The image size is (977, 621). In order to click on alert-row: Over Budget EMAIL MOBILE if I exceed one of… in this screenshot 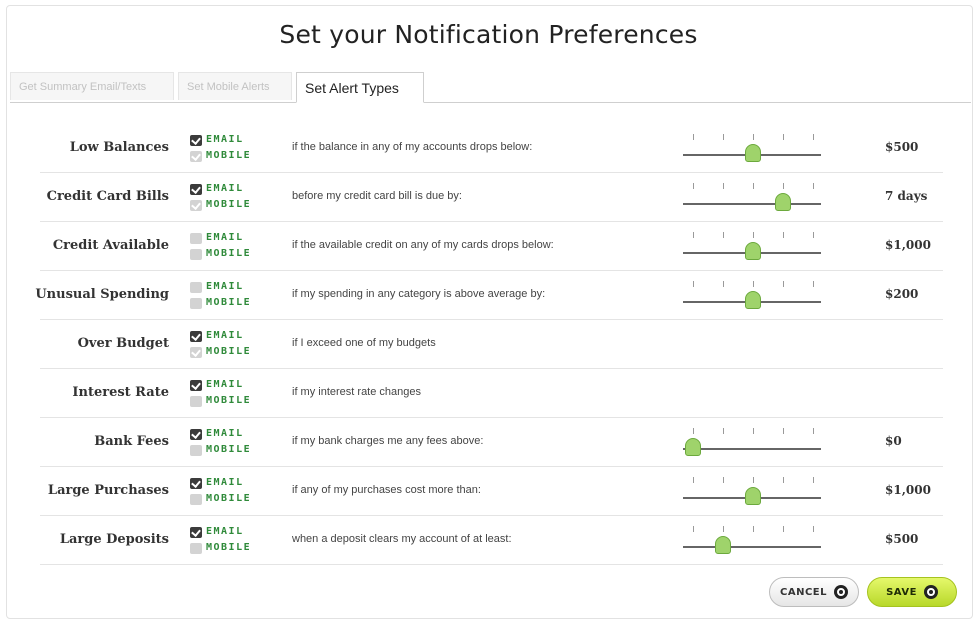, I will do `click(491, 344)`.